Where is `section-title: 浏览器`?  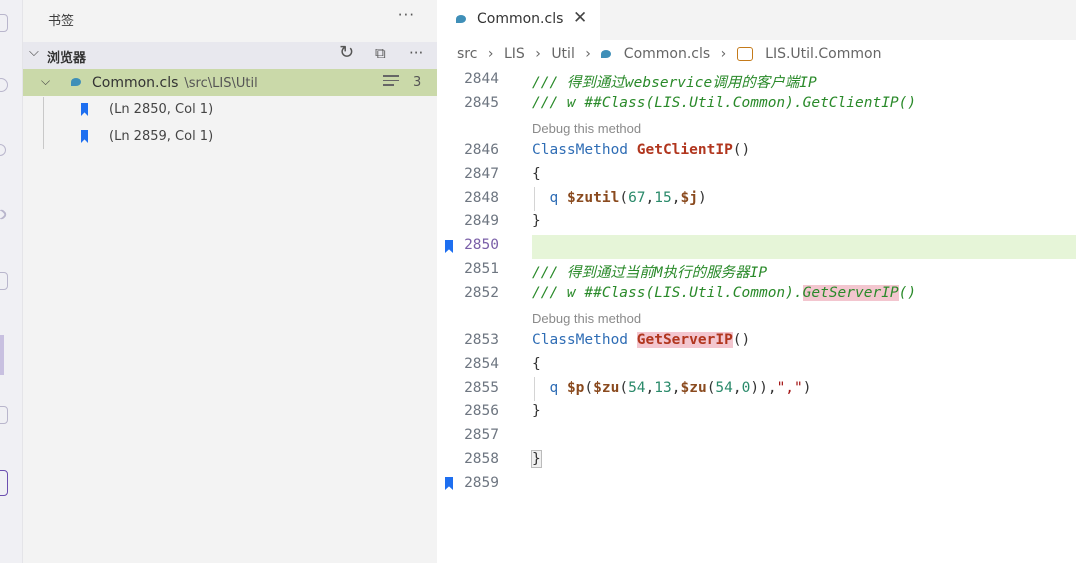
section-title: 浏览器 is located at coordinates (67, 58).